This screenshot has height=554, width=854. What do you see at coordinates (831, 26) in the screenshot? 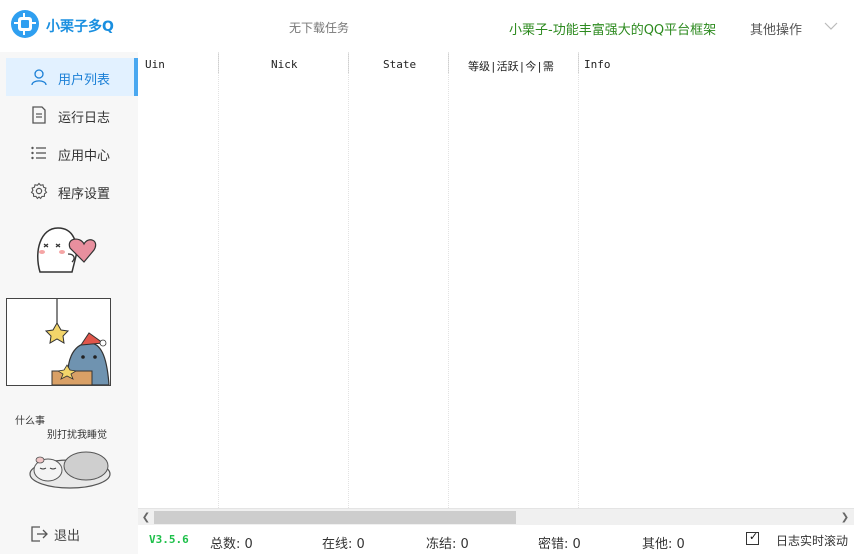
I see `chevron-down-icon` at bounding box center [831, 26].